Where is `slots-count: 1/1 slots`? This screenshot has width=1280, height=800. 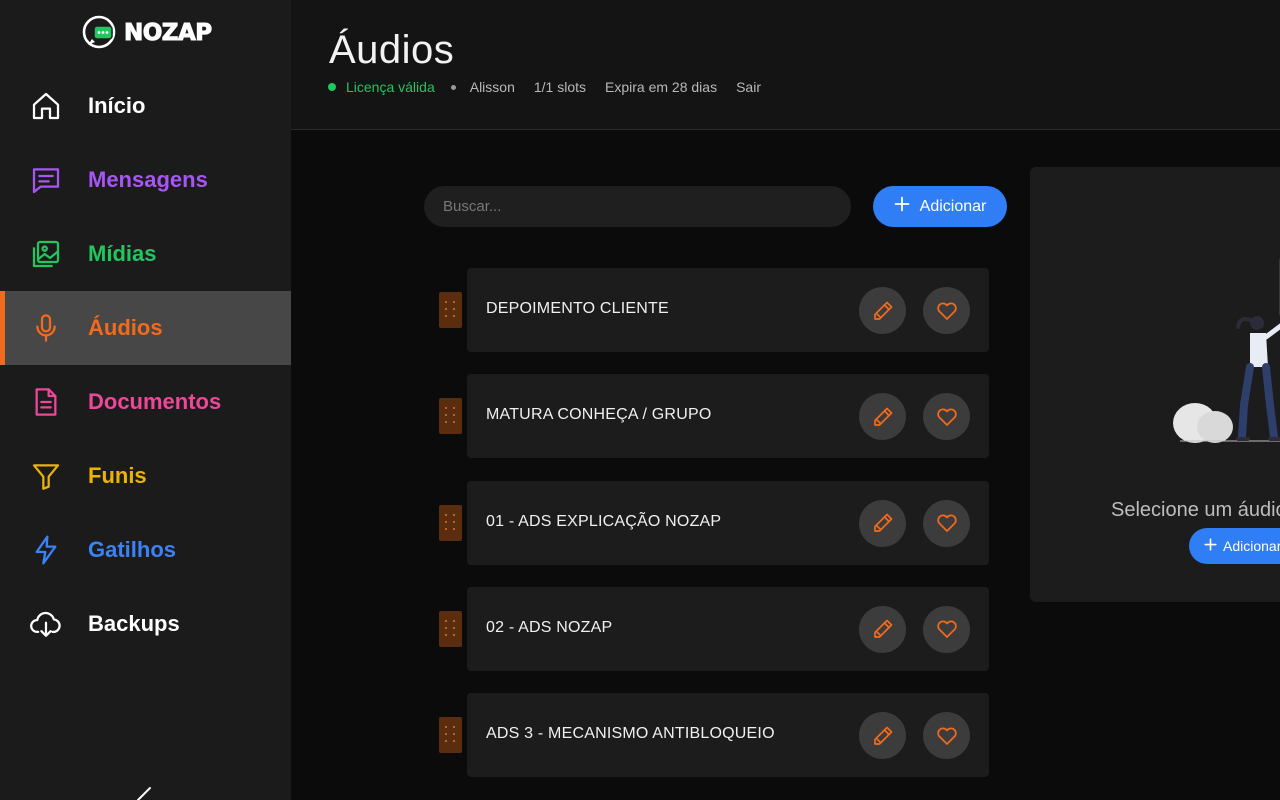
slots-count: 1/1 slots is located at coordinates (560, 87).